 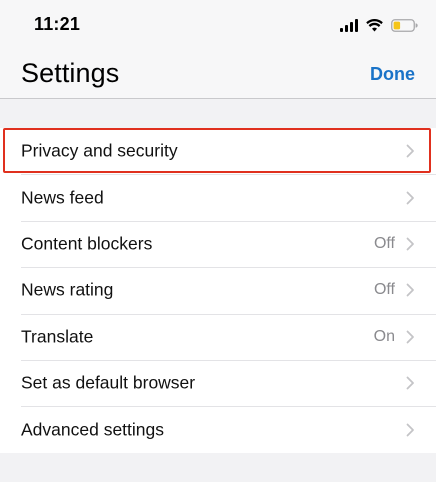 I want to click on settings-item-label: Translate, so click(x=57, y=336).